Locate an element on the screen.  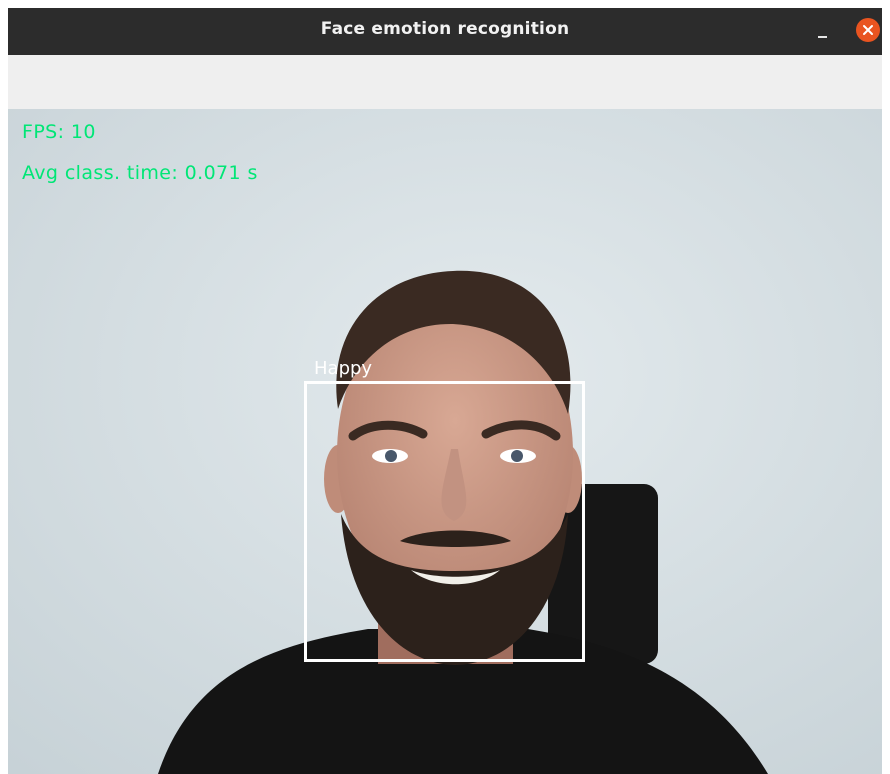
close-button is located at coordinates (868, 30).